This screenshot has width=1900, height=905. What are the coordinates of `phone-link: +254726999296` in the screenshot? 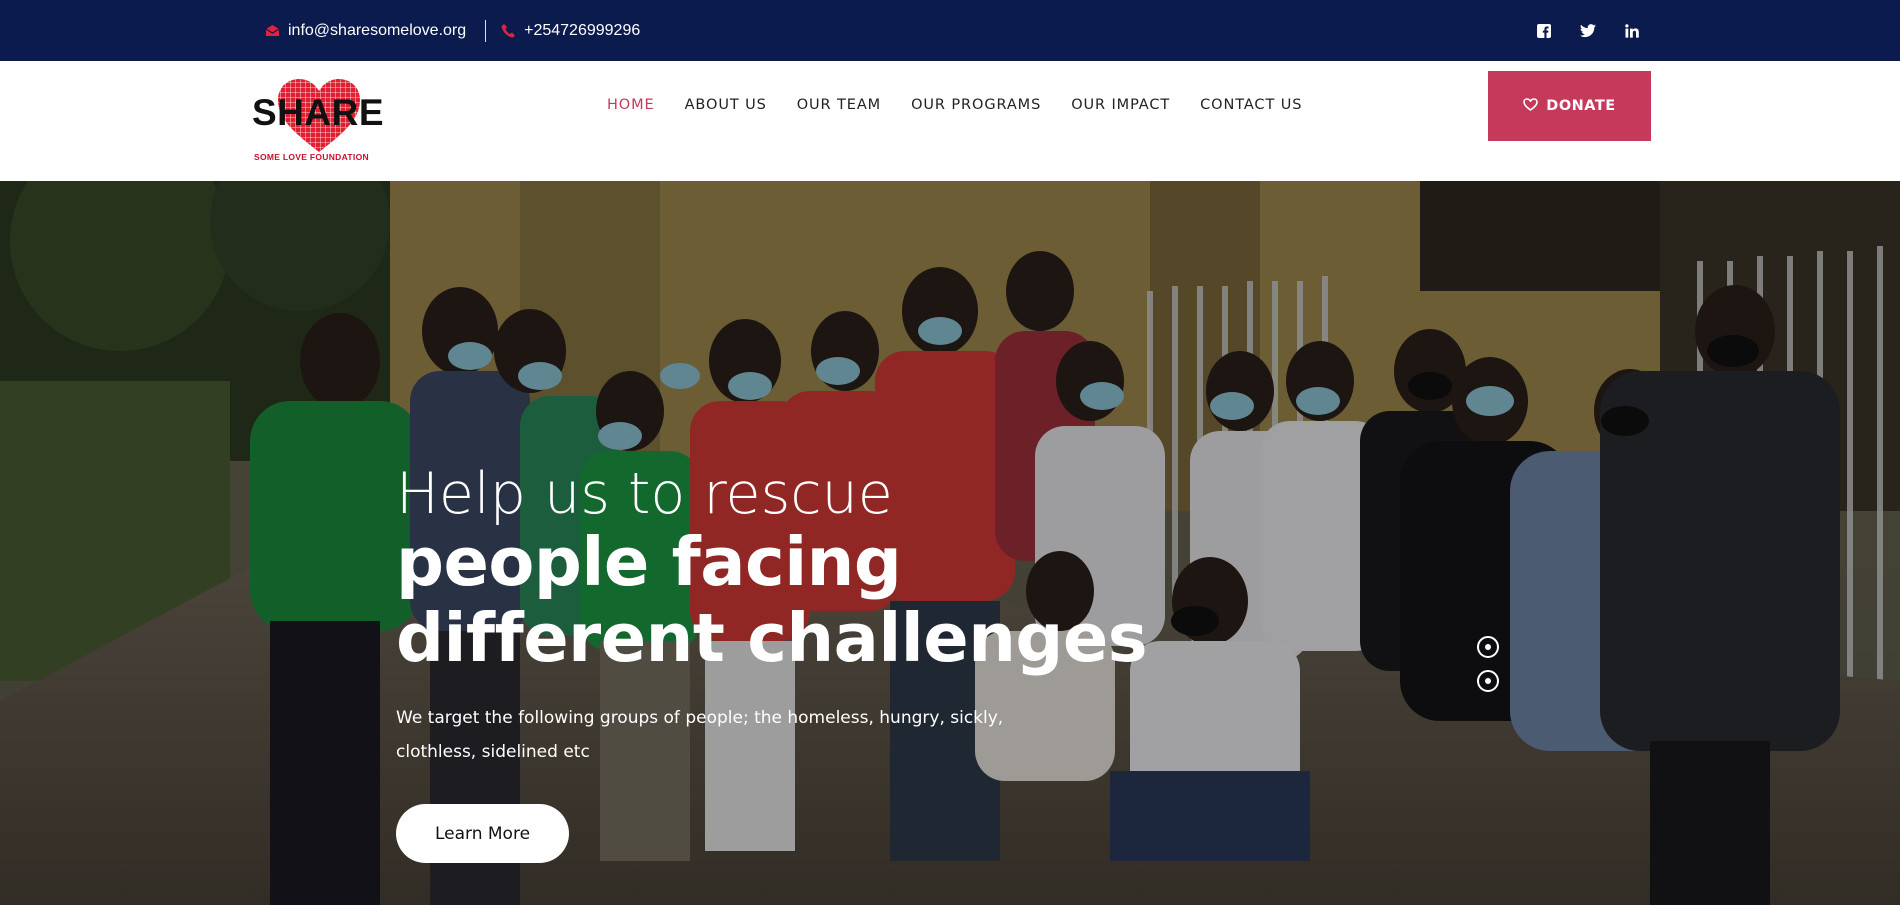 It's located at (570, 31).